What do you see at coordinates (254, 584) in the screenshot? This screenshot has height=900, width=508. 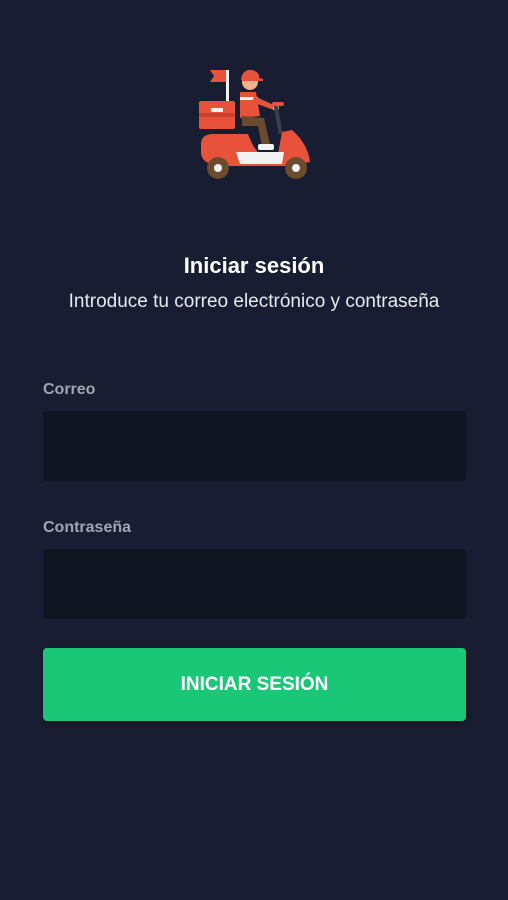 I see `password-field` at bounding box center [254, 584].